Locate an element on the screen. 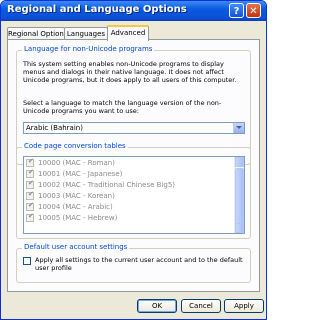 This screenshot has height=320, width=320. language-select: Arabic (Bahrain) is located at coordinates (134, 128).